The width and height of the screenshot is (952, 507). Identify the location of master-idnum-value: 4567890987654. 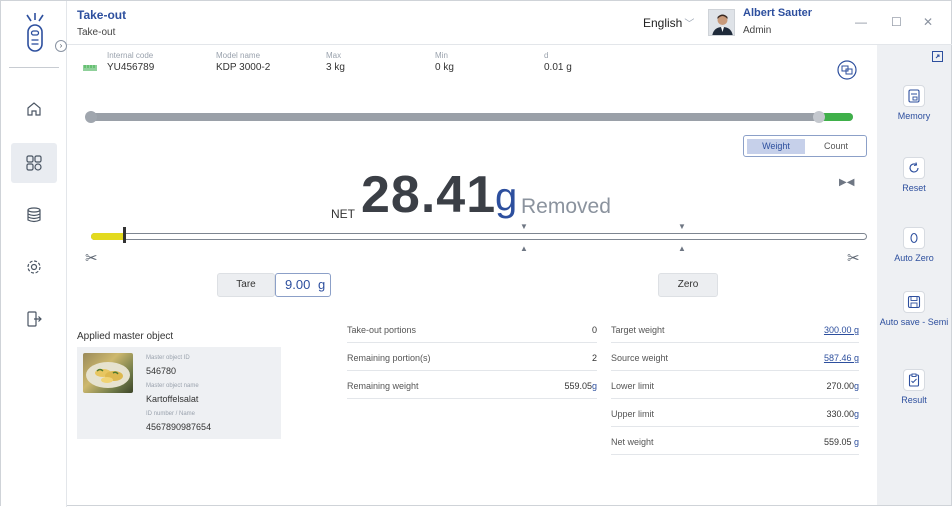
(179, 427).